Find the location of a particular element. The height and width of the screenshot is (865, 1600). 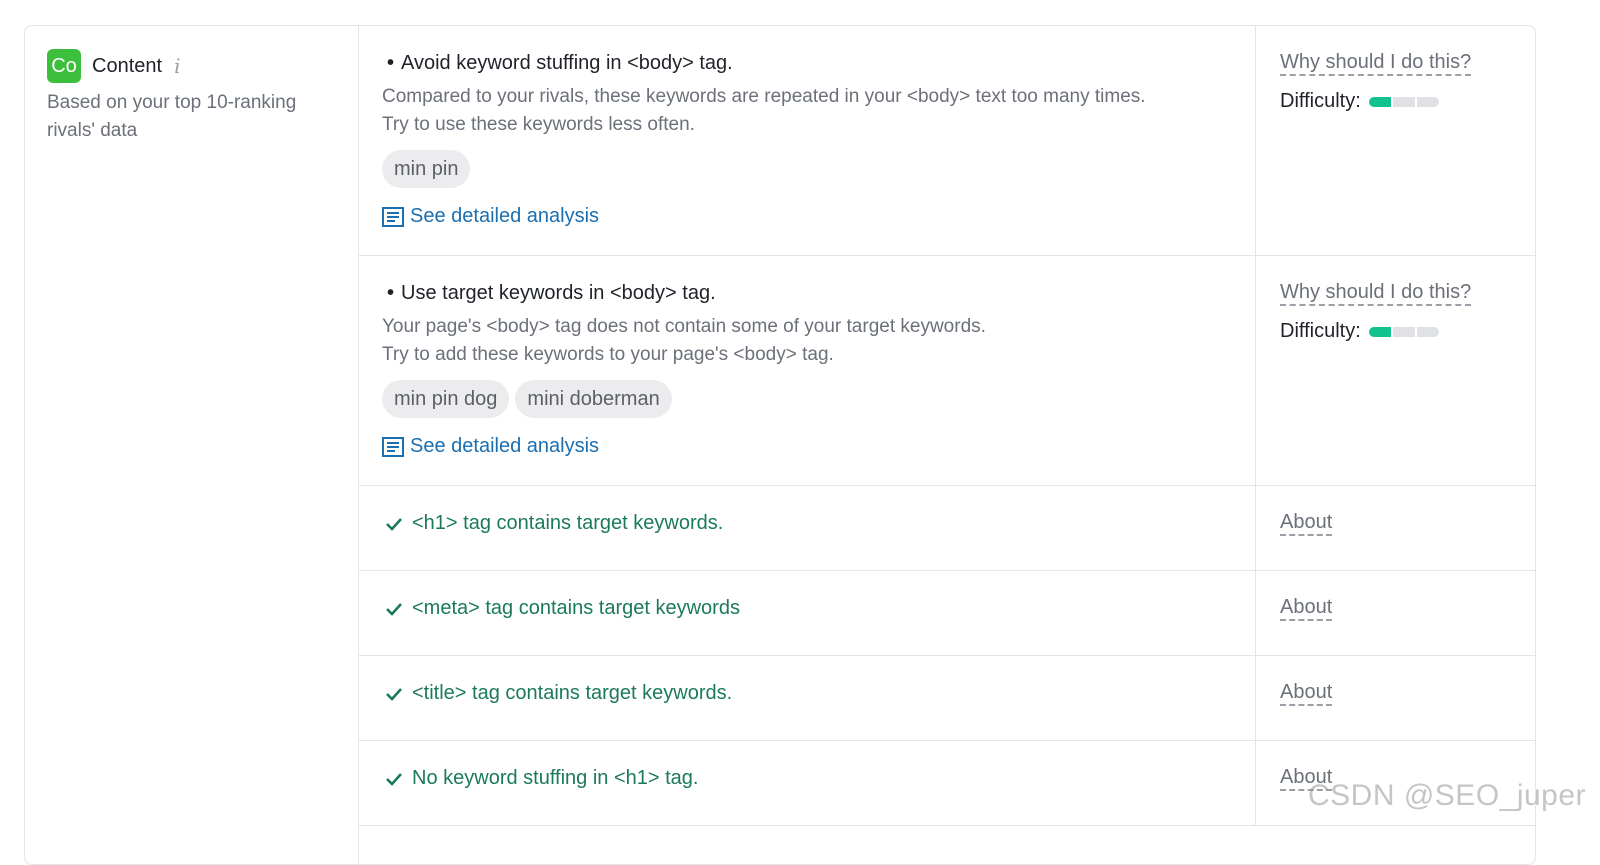

category-badge: Co is located at coordinates (64, 66).